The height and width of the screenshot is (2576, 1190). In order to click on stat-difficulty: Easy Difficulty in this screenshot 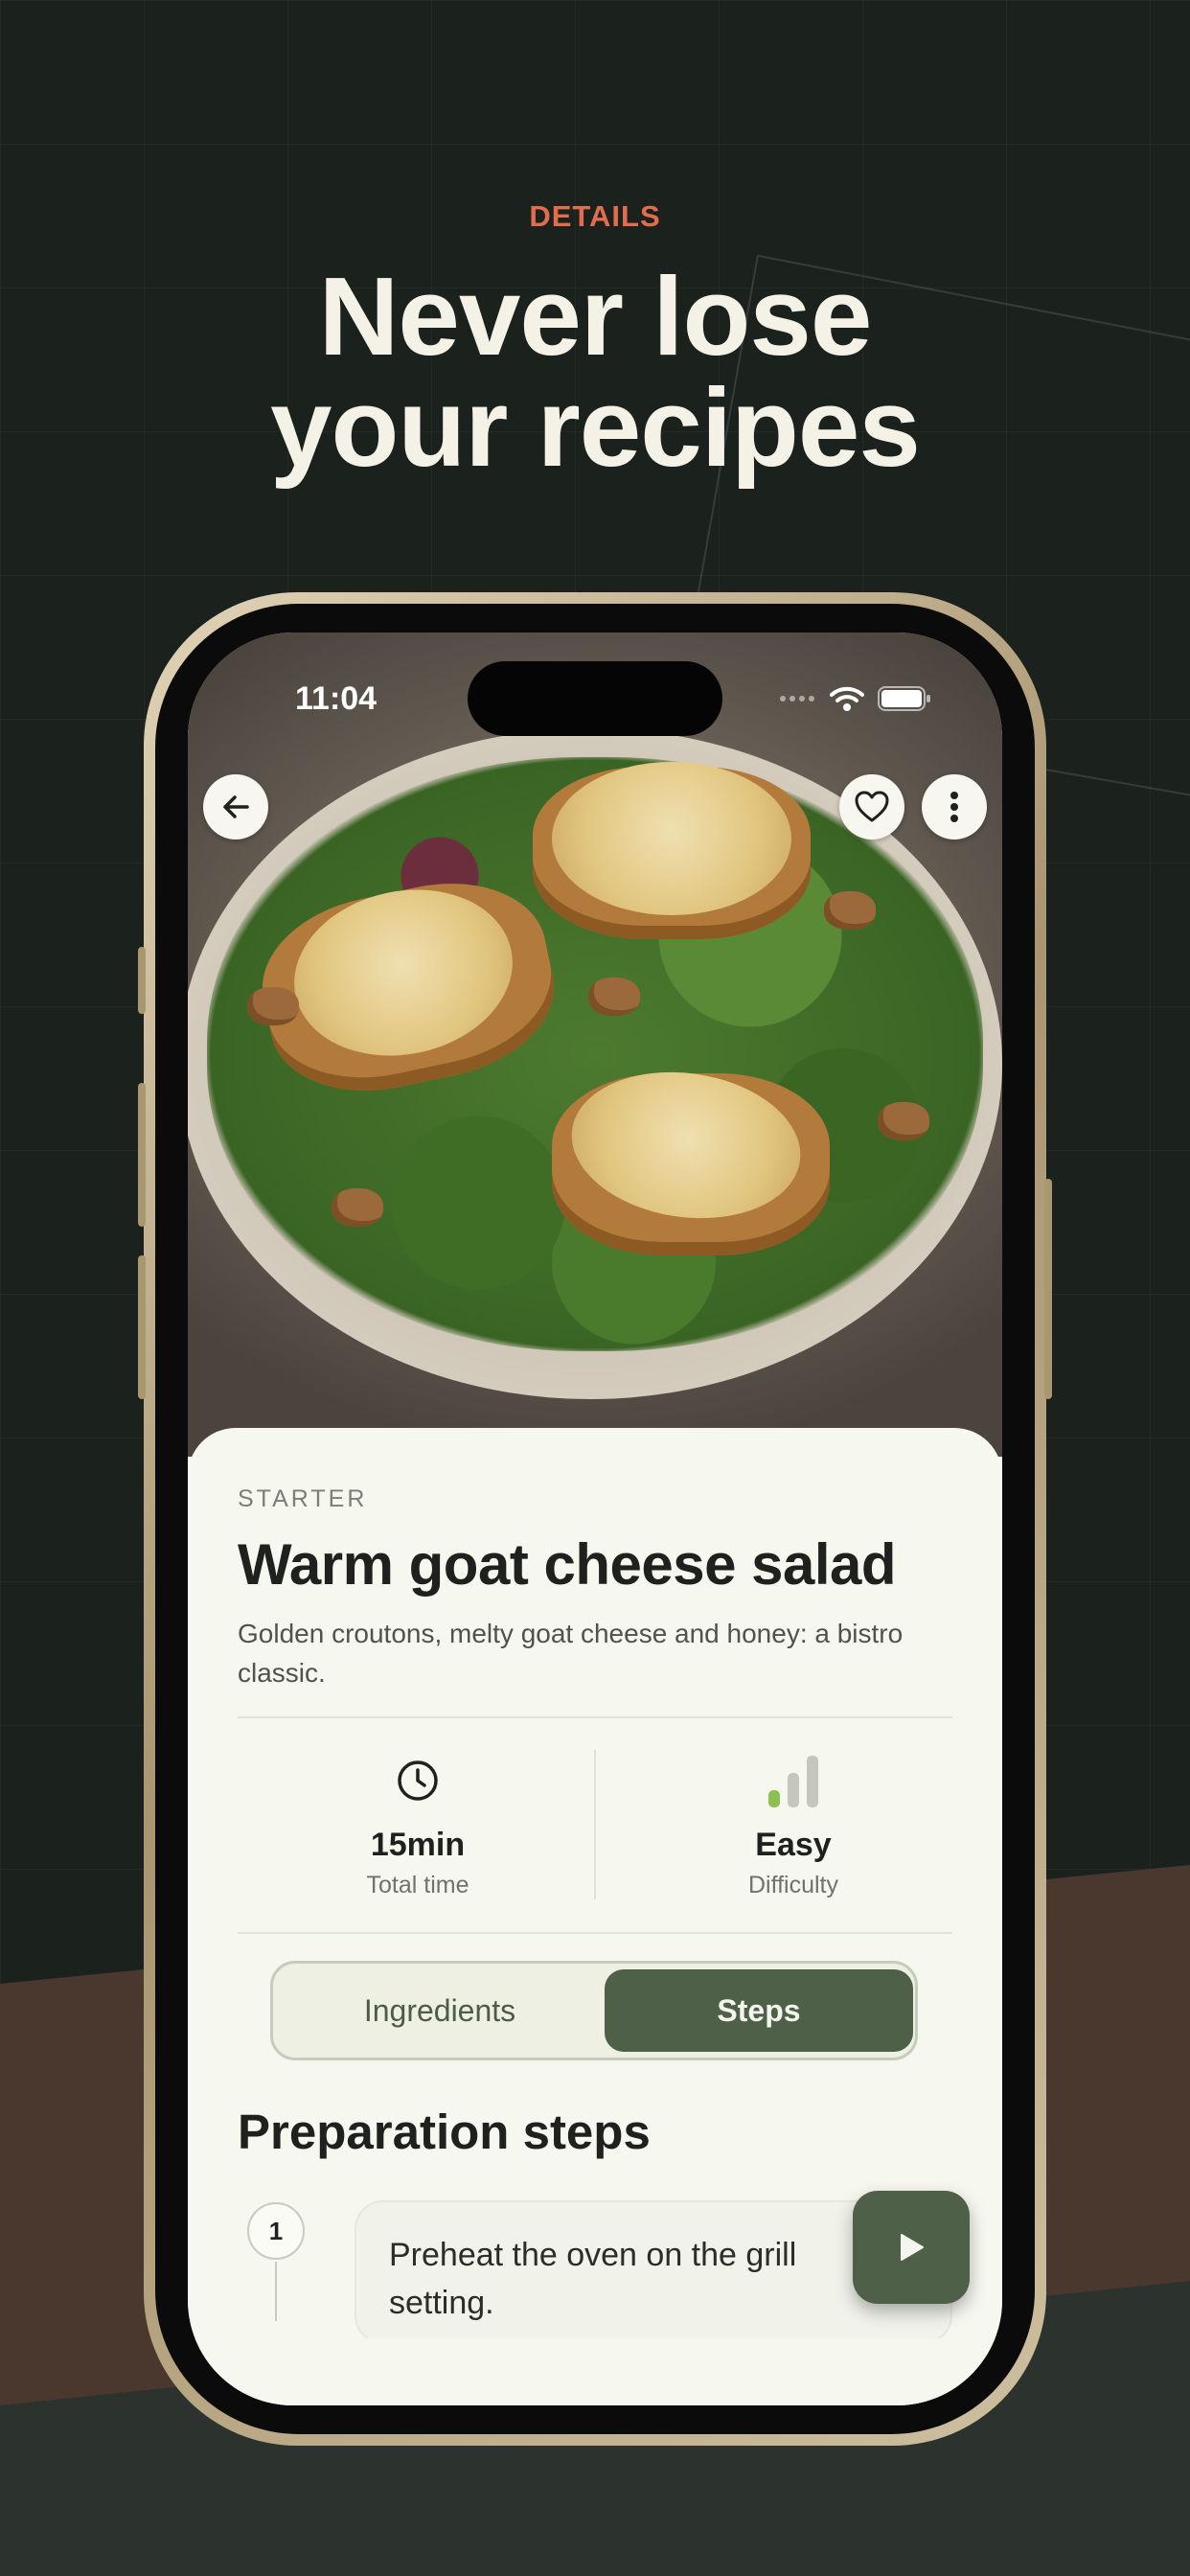, I will do `click(794, 1825)`.